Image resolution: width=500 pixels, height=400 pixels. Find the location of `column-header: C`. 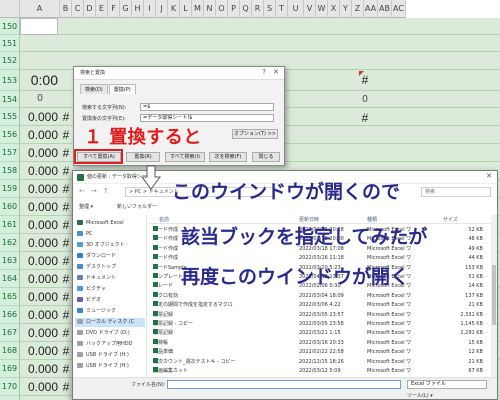

column-header: C is located at coordinates (78, 9).